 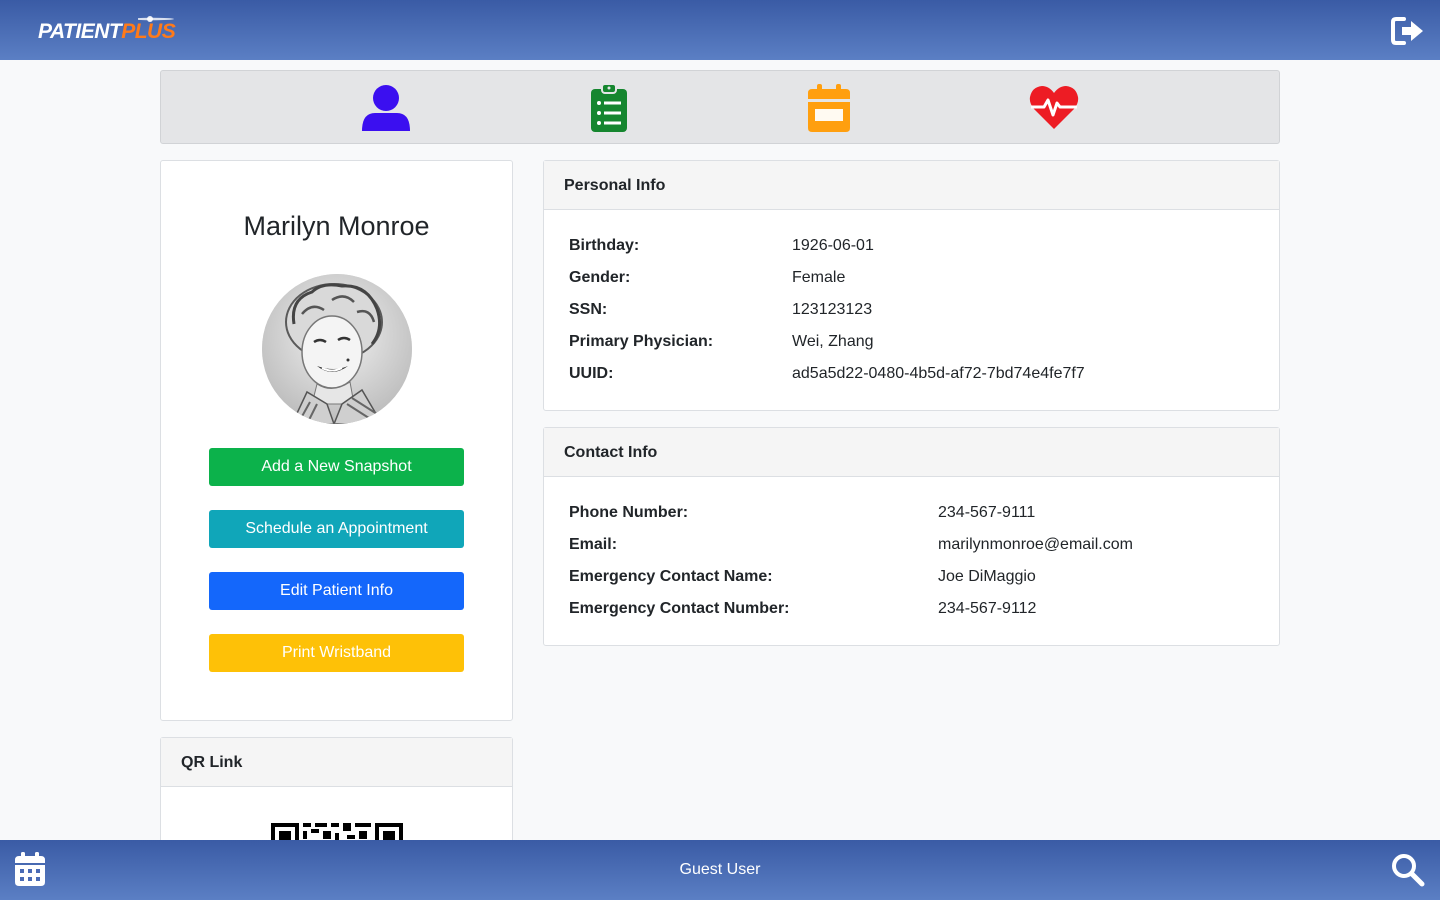 I want to click on patient-section-nav, so click(x=720, y=107).